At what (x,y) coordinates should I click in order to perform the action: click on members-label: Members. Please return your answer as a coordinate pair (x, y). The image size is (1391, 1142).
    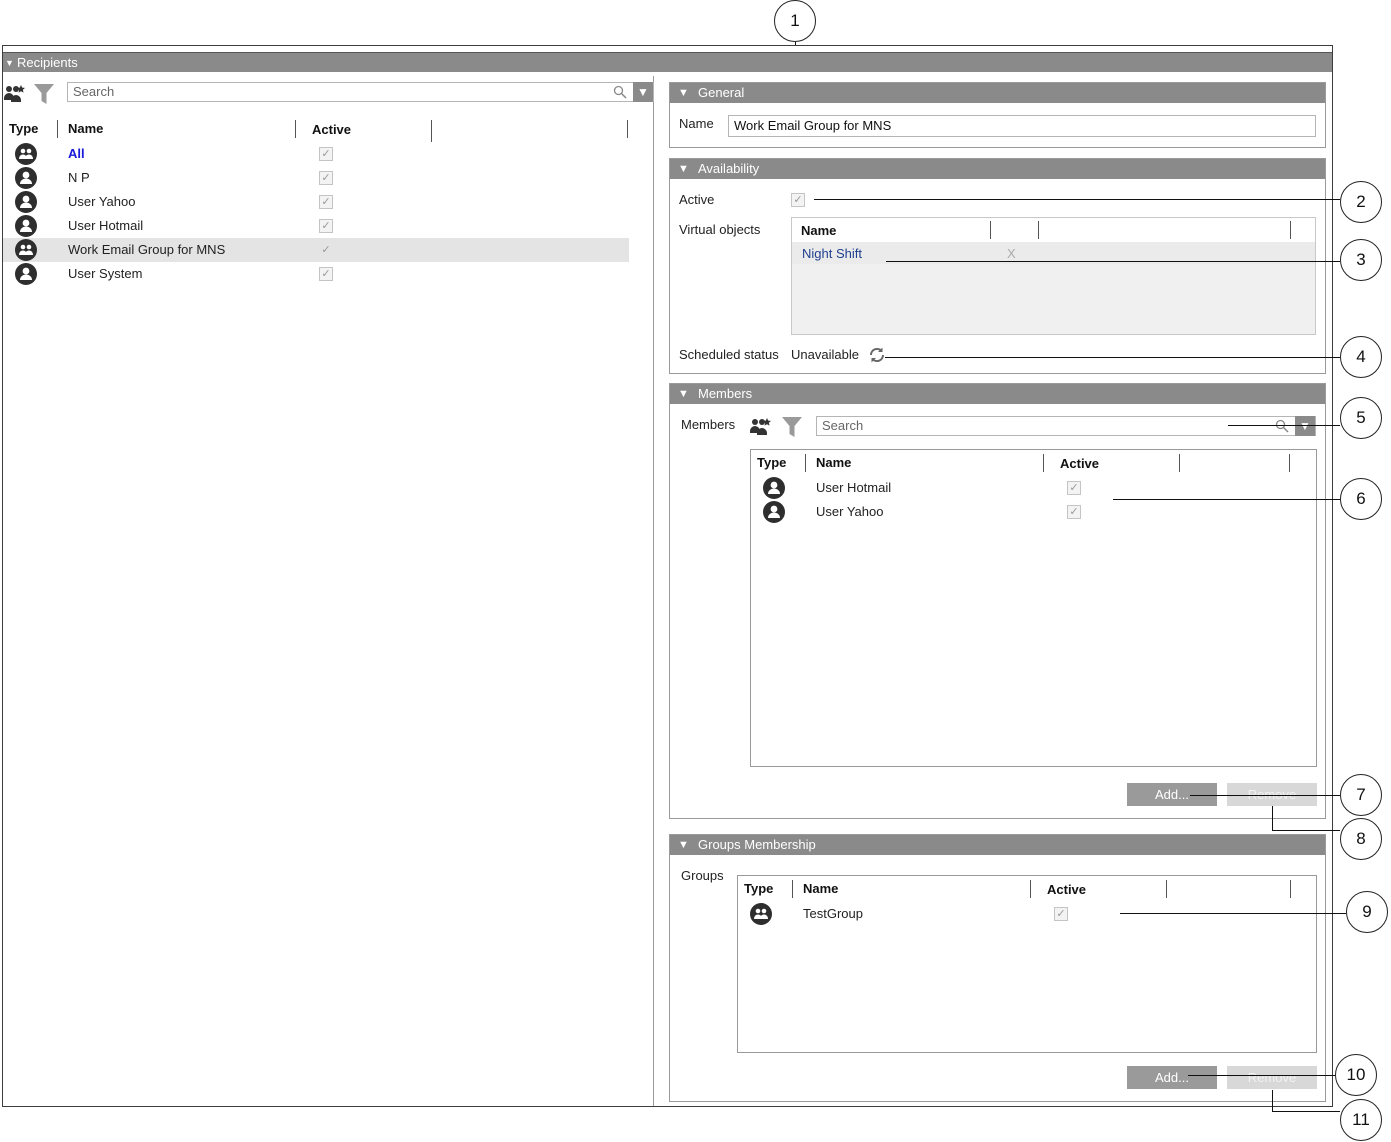
    Looking at the image, I should click on (708, 424).